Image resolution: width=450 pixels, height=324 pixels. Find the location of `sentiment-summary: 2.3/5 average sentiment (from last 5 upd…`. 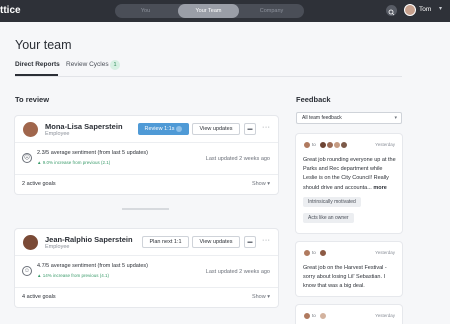

sentiment-summary: 2.3/5 average sentiment (from last 5 upd… is located at coordinates (92, 153).